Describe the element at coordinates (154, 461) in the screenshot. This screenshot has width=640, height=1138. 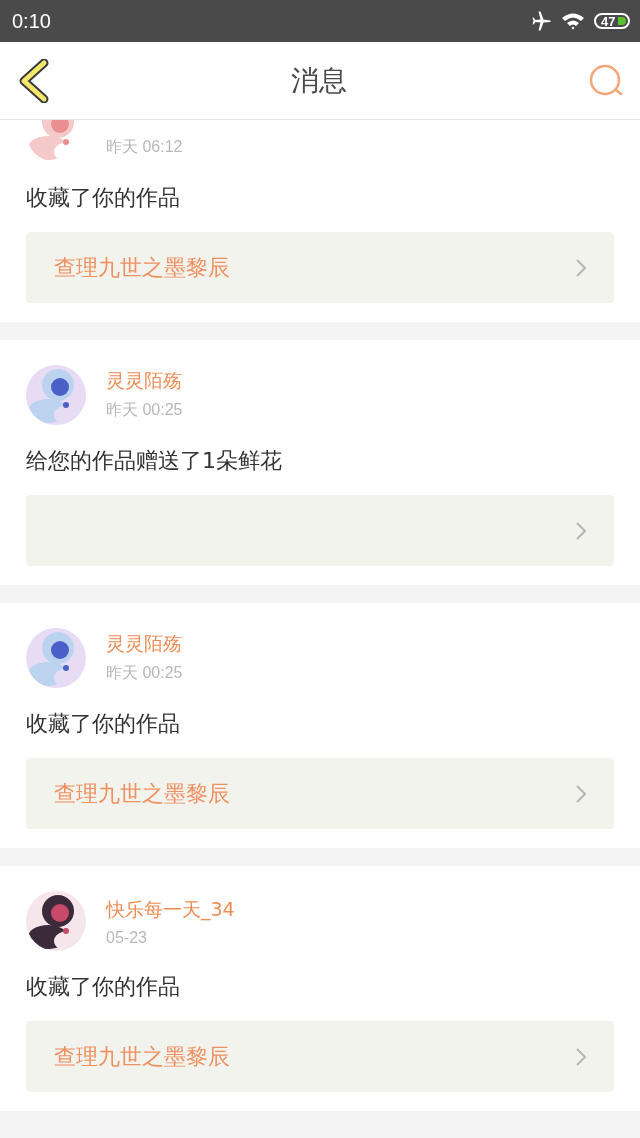
I see `message-text: 给您的作品赠送了1朵鲜花` at that location.